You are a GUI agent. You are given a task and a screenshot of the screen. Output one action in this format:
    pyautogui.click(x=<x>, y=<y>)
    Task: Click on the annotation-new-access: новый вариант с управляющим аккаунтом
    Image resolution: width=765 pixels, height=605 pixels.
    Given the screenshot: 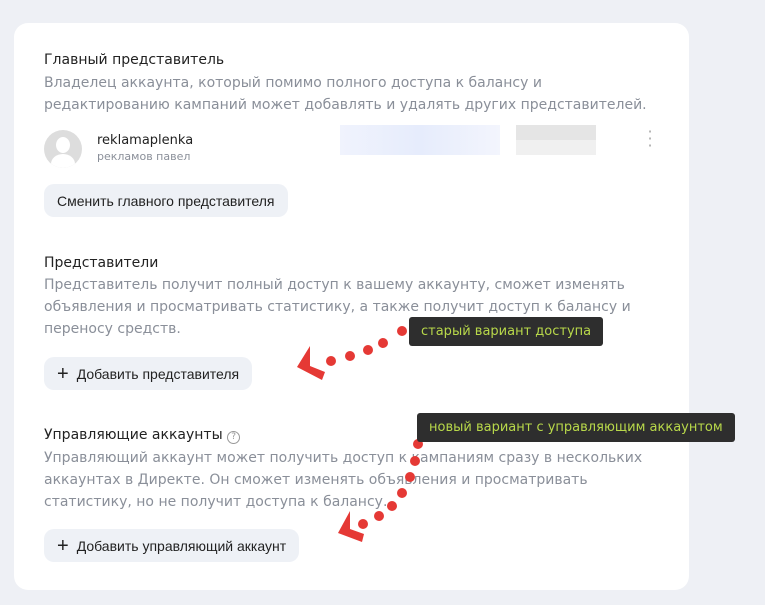 What is the action you would take?
    pyautogui.click(x=576, y=427)
    